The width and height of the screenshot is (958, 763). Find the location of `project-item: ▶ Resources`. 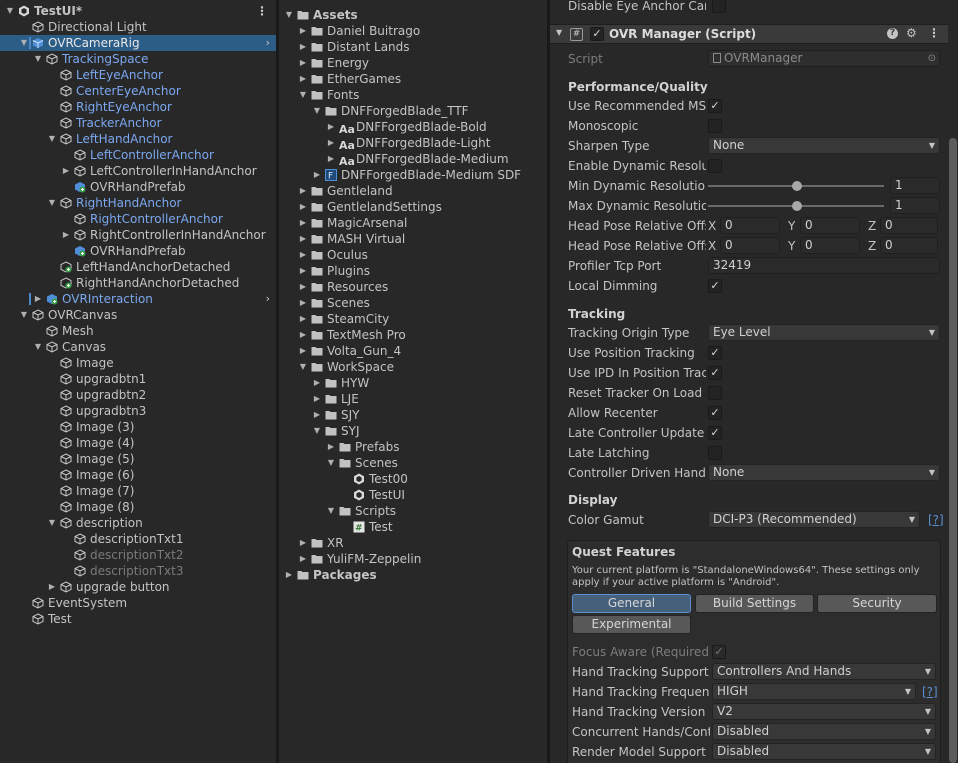

project-item: ▶ Resources is located at coordinates (413, 287).